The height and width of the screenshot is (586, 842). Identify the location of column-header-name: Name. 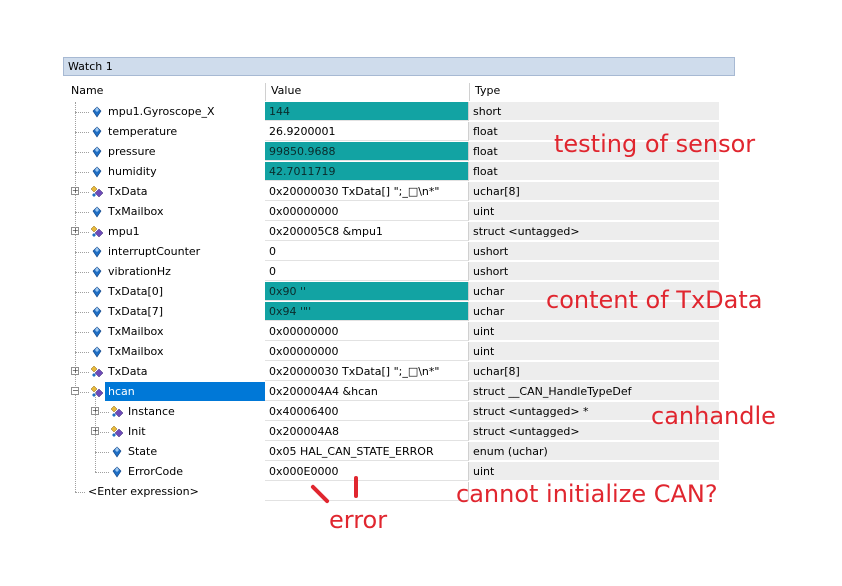
(166, 91).